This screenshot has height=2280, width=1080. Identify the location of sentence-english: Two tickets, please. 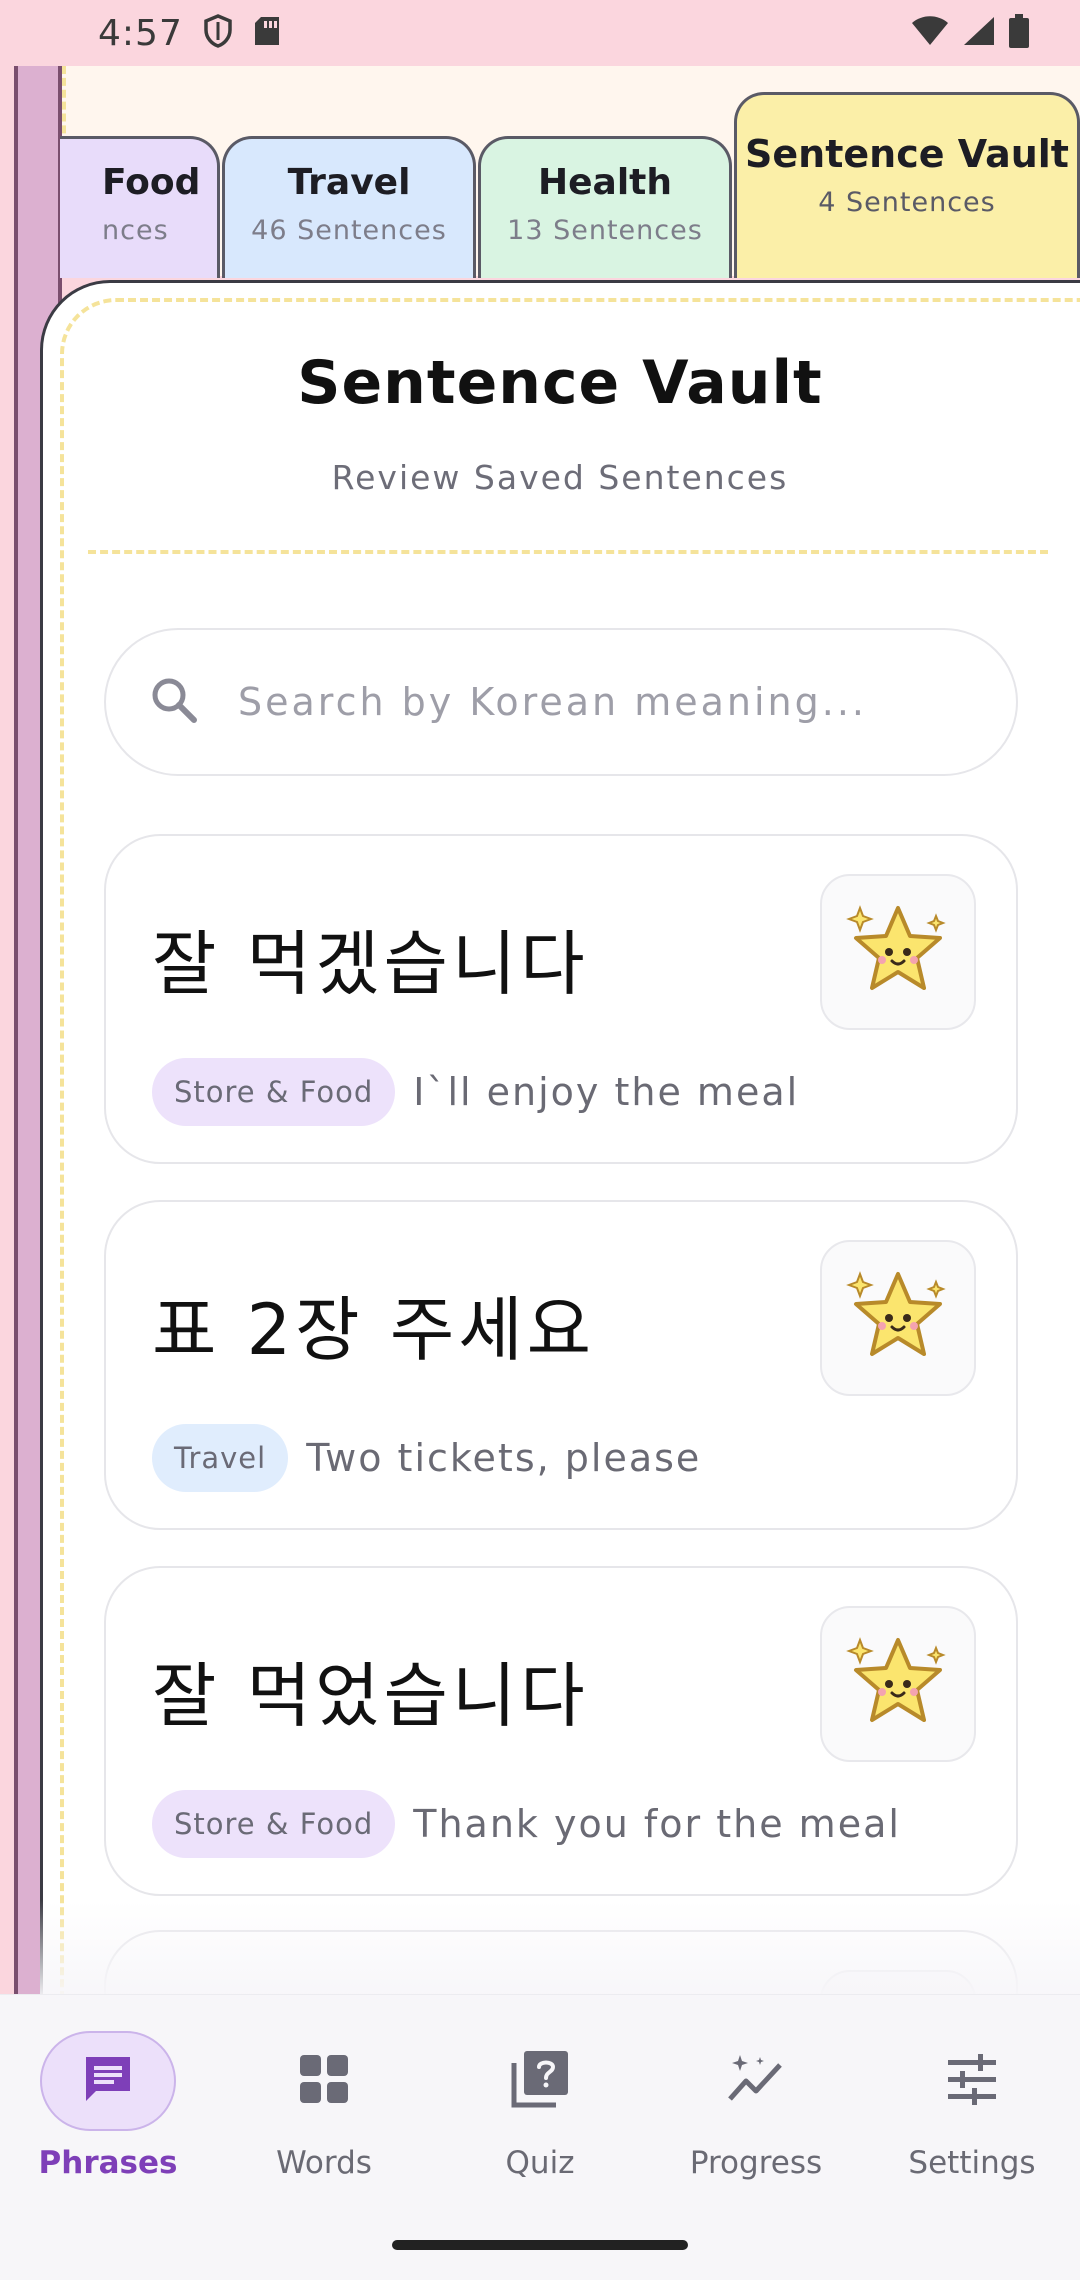
(504, 1458).